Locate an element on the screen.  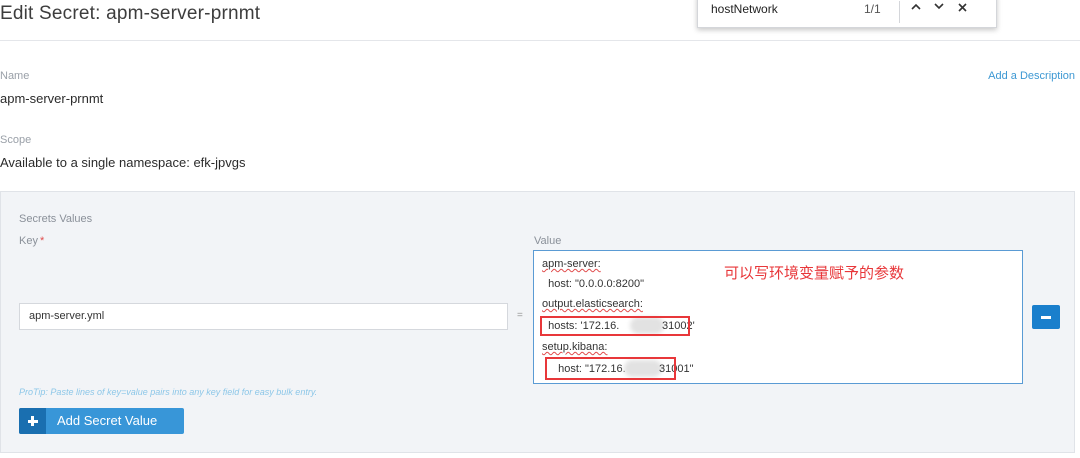
value-line: host: "0.0.0.0:8200" is located at coordinates (593, 284).